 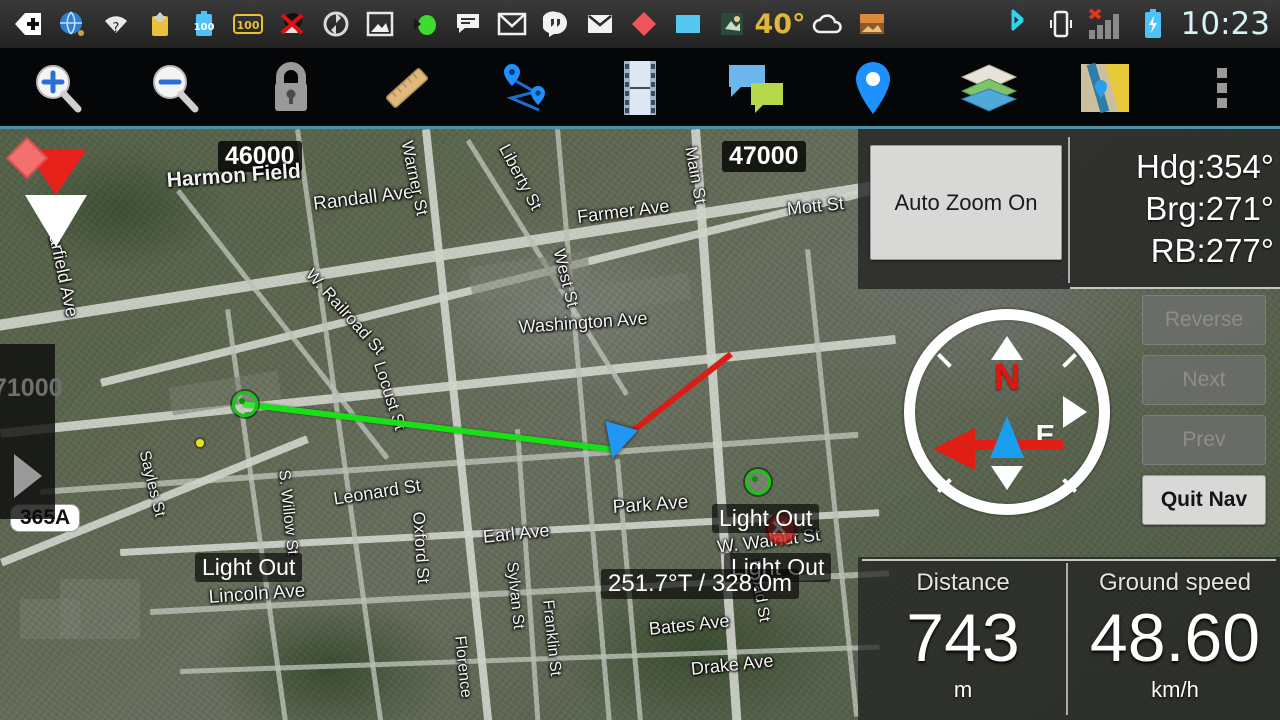 What do you see at coordinates (1204, 440) in the screenshot?
I see `prev-button: Prev` at bounding box center [1204, 440].